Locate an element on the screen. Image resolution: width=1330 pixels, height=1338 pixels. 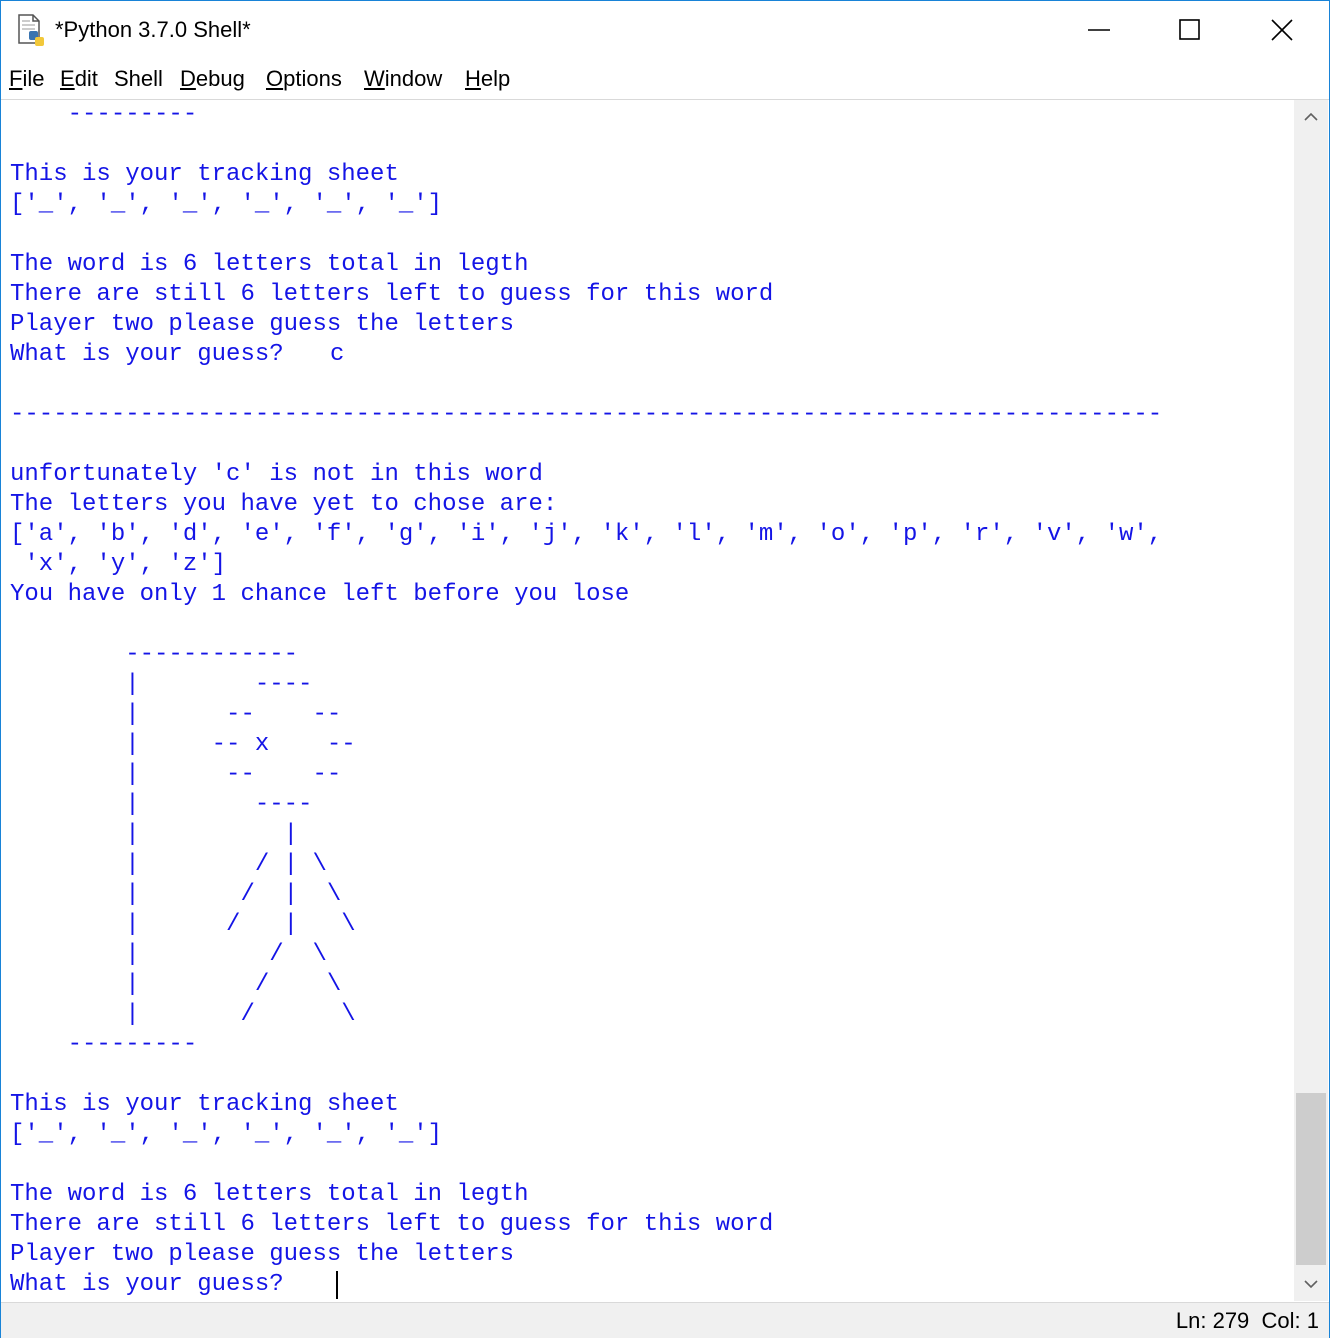
chevron-down-icon is located at coordinates (1311, 1284).